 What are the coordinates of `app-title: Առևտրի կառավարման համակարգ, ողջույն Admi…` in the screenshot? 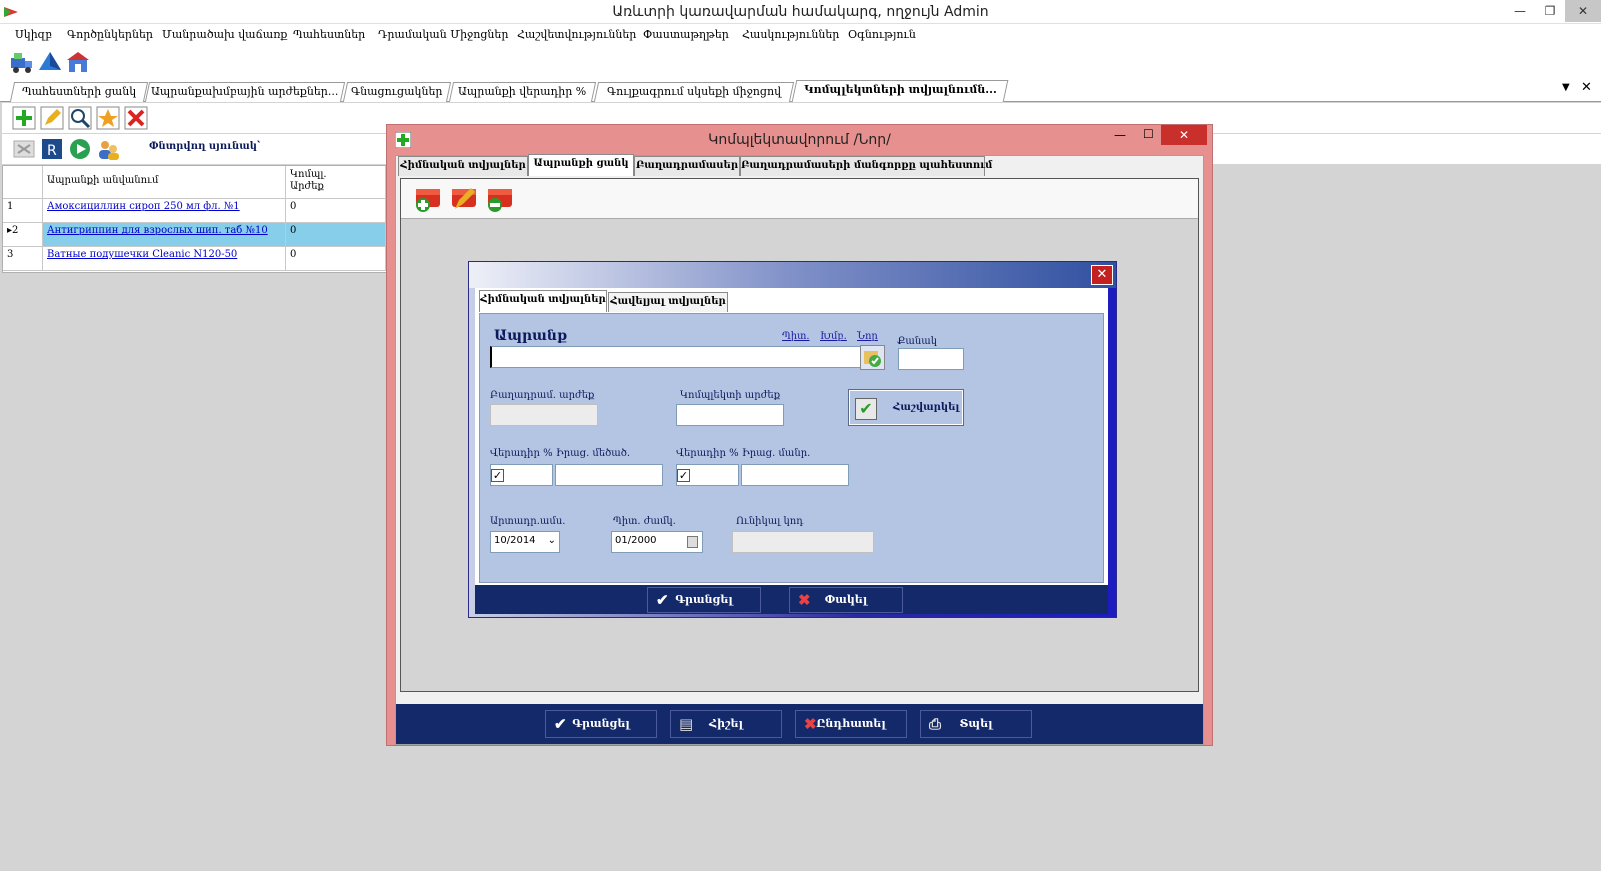 It's located at (800, 12).